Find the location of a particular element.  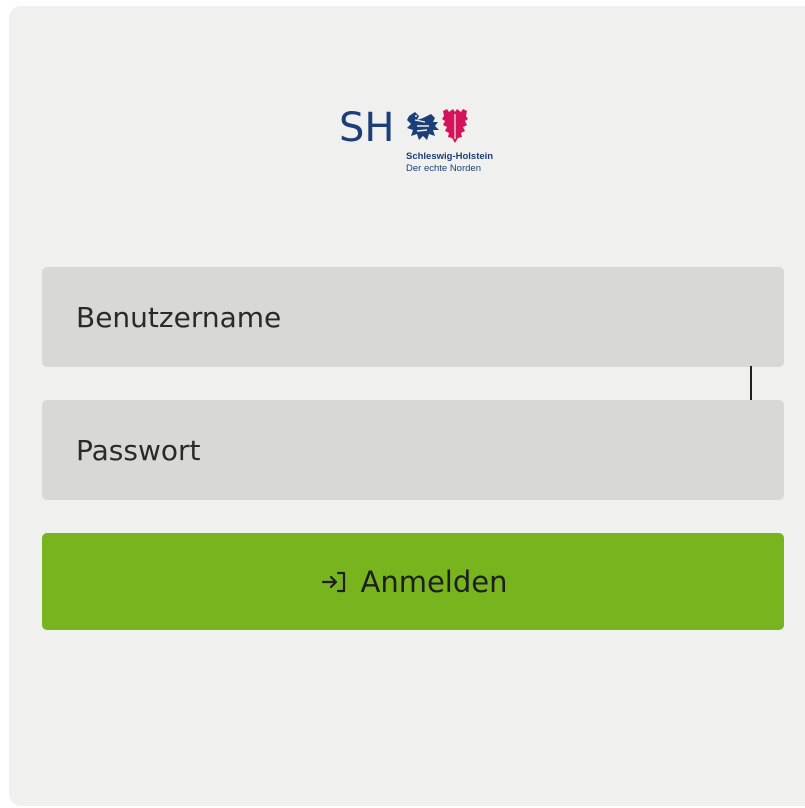

password-input is located at coordinates (413, 450).